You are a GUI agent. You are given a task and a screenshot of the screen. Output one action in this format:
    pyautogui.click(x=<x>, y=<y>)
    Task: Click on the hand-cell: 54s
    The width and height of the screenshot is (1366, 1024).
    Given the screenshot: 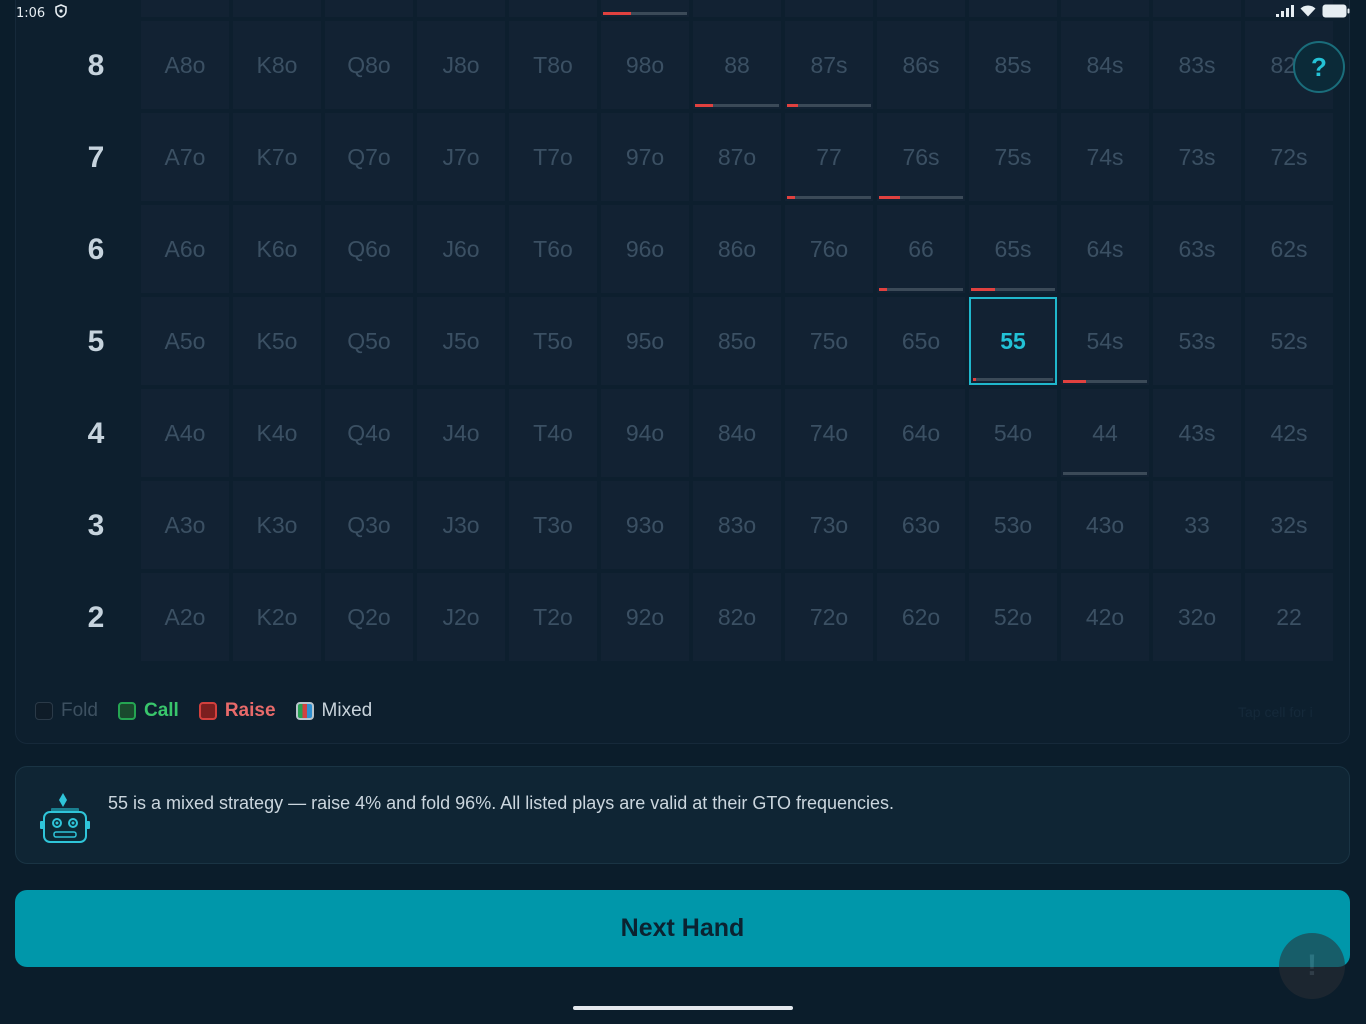 What is the action you would take?
    pyautogui.click(x=1105, y=341)
    